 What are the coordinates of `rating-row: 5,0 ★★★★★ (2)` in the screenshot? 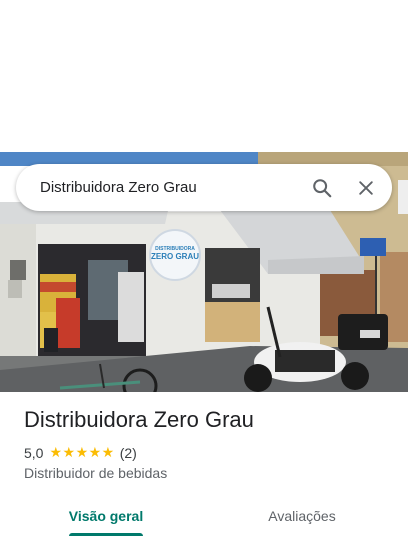 It's located at (80, 452).